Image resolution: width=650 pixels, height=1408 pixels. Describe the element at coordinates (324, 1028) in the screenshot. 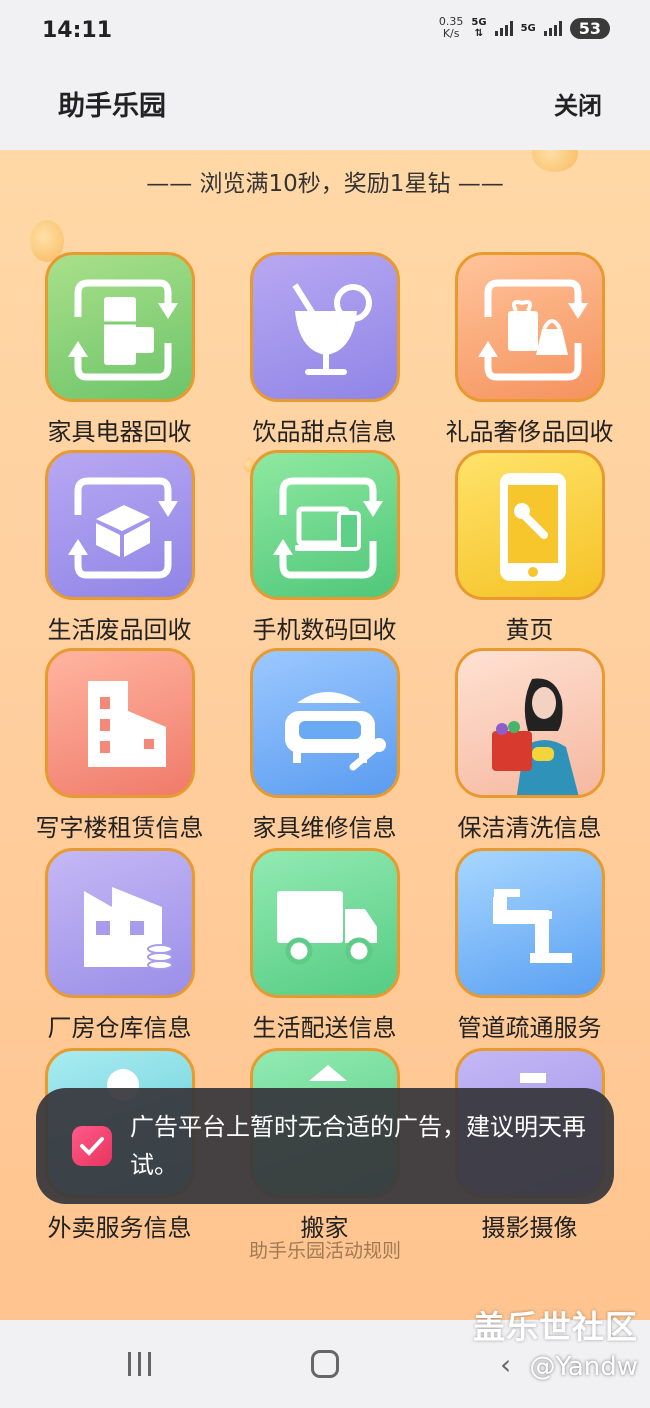

I see `service-label: 生活配送信息` at that location.